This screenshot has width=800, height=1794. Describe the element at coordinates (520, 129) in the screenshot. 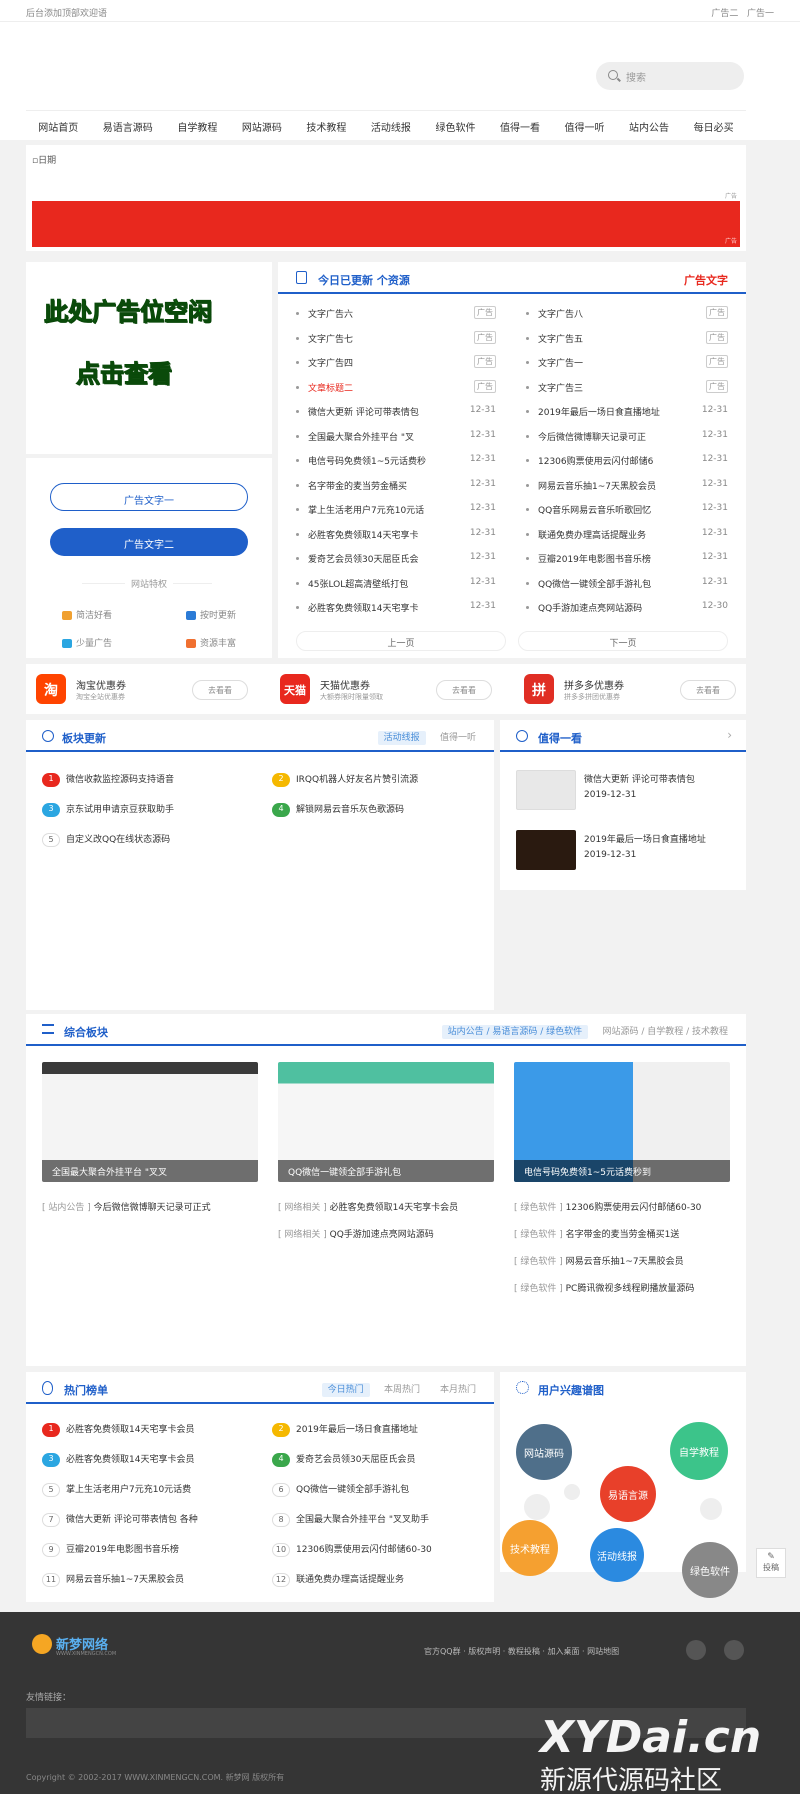

I see `nav-item-worth-see: 值得一看` at that location.